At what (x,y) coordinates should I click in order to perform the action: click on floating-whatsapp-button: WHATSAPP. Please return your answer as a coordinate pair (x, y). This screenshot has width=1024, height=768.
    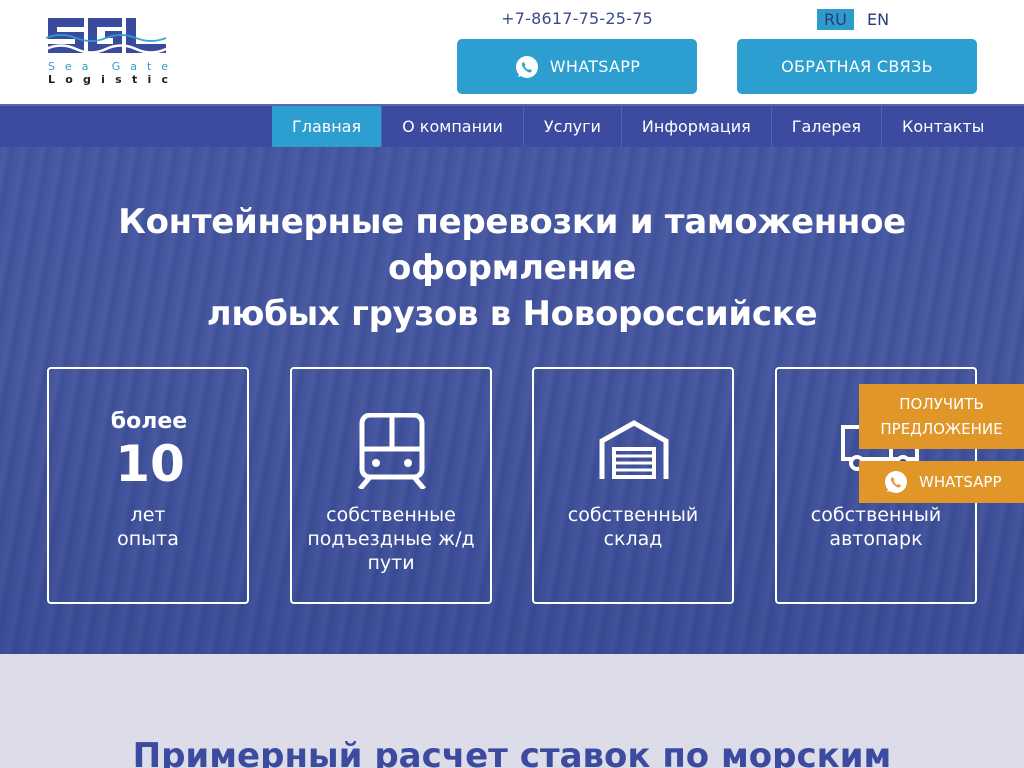
    Looking at the image, I should click on (941, 482).